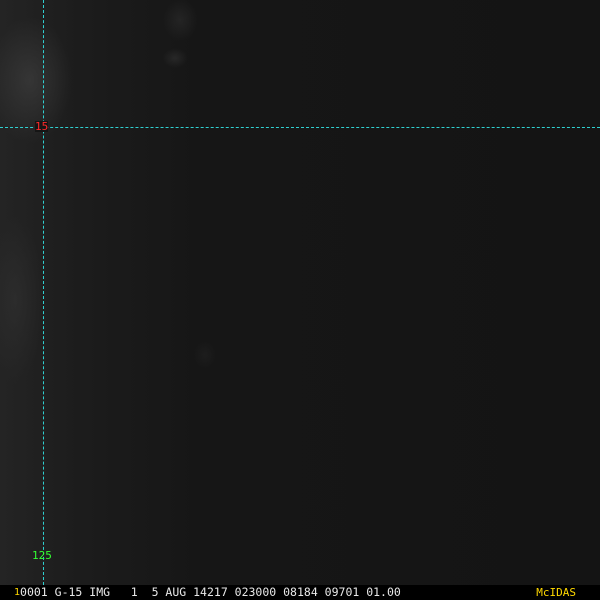  I want to click on latitude-label: 15, so click(42, 126).